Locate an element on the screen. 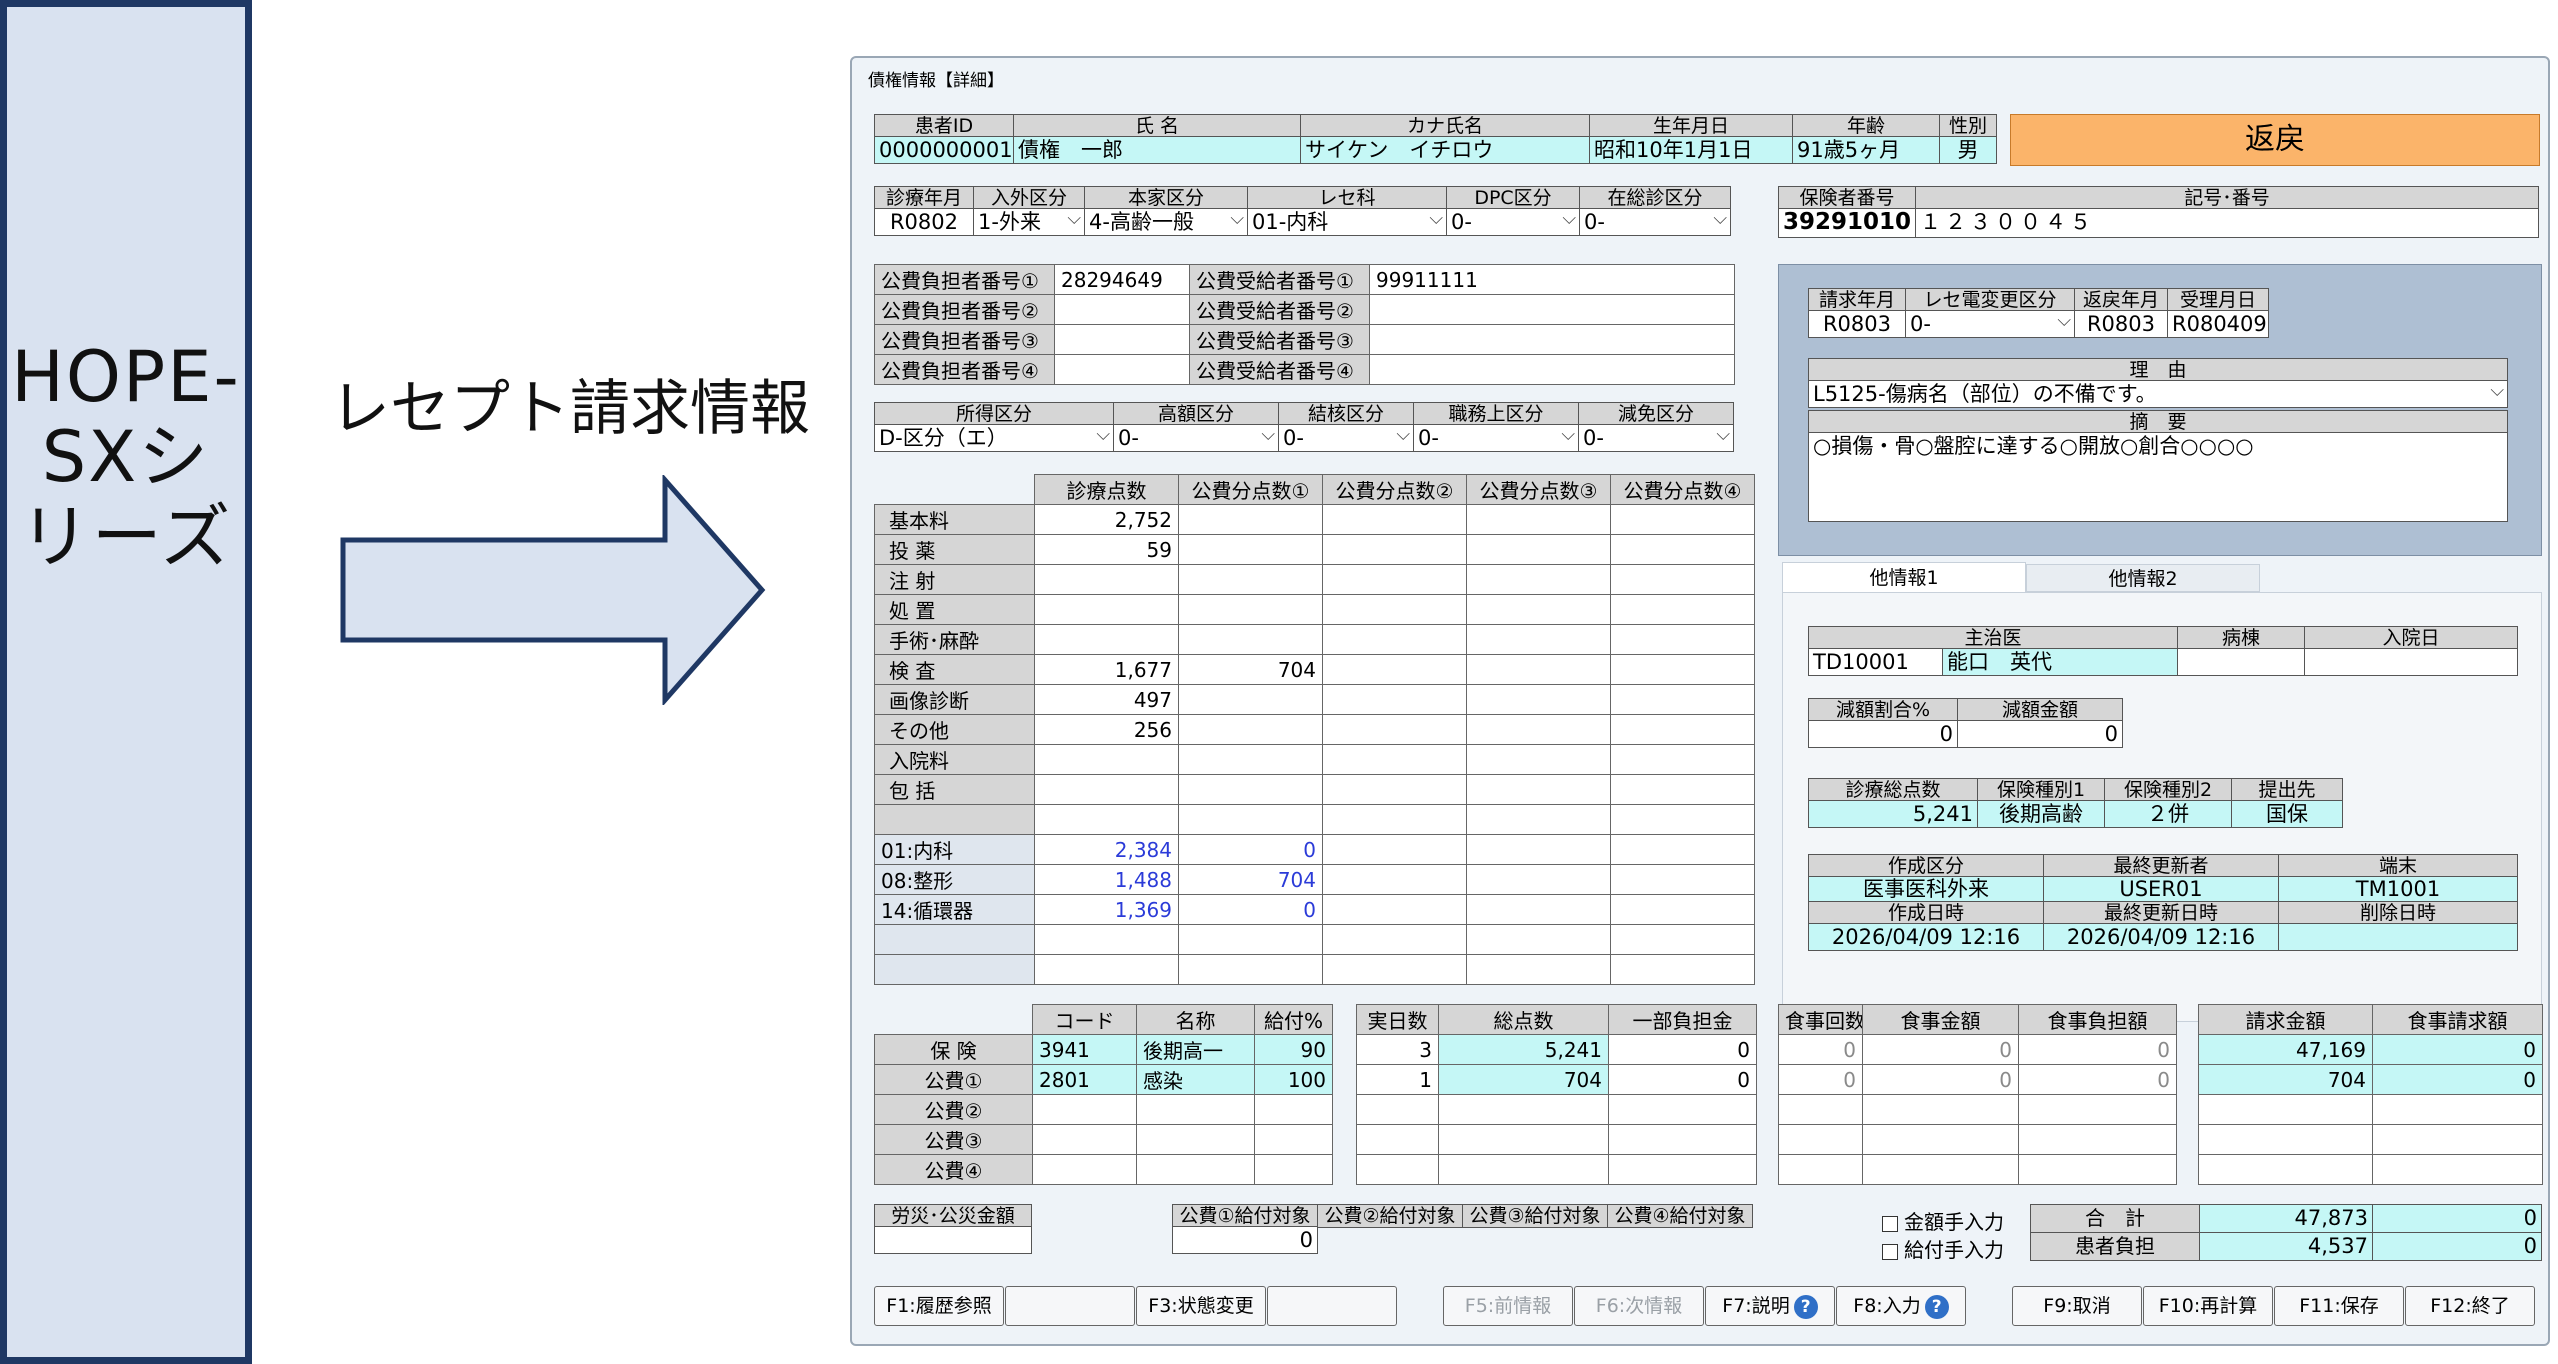 The width and height of the screenshot is (2558, 1364). fkey-button-10: F10:再計算 is located at coordinates (2208, 1306).